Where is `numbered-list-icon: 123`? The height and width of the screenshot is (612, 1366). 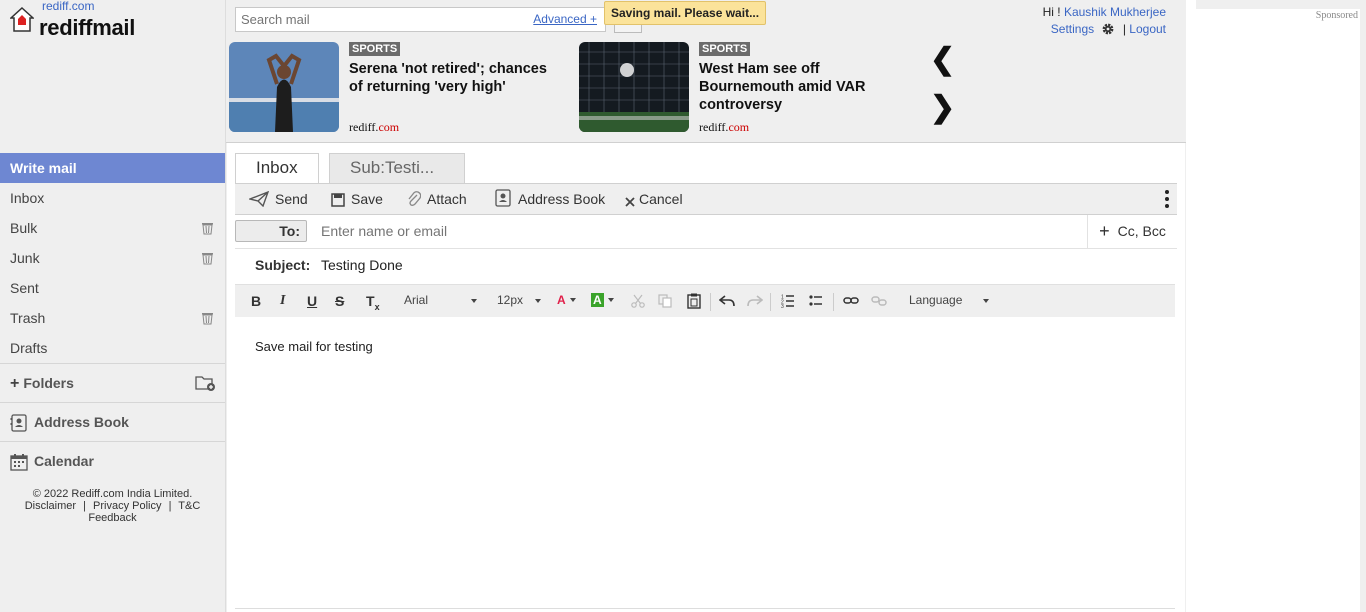 numbered-list-icon: 123 is located at coordinates (788, 301).